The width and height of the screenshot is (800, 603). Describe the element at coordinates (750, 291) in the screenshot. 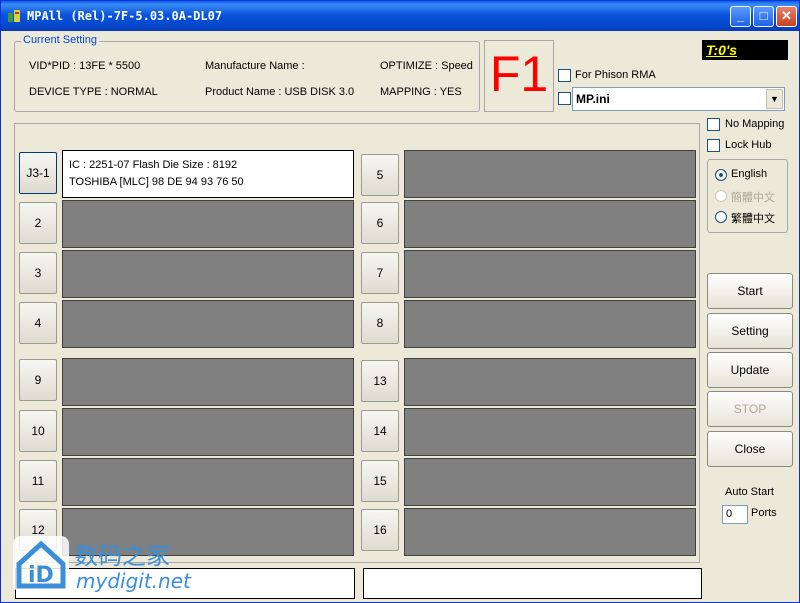

I see `start-button: Start` at that location.